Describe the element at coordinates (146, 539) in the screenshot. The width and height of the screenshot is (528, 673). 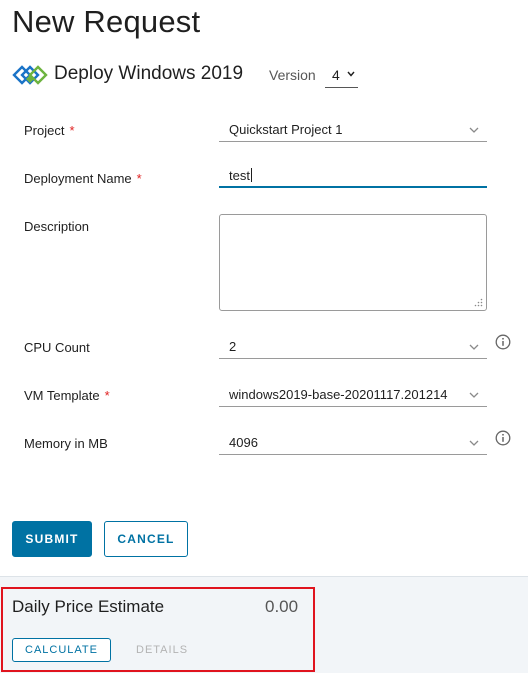
I see `cancel-button: CANCEL` at that location.